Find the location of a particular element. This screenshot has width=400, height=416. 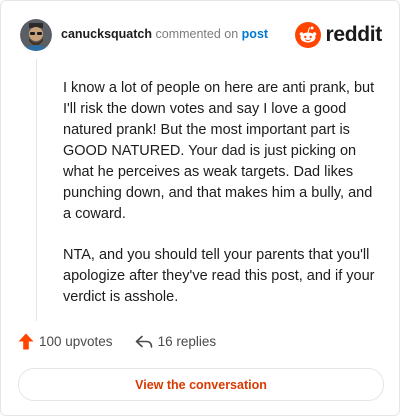

brand-wordmark: reddit is located at coordinates (353, 34).